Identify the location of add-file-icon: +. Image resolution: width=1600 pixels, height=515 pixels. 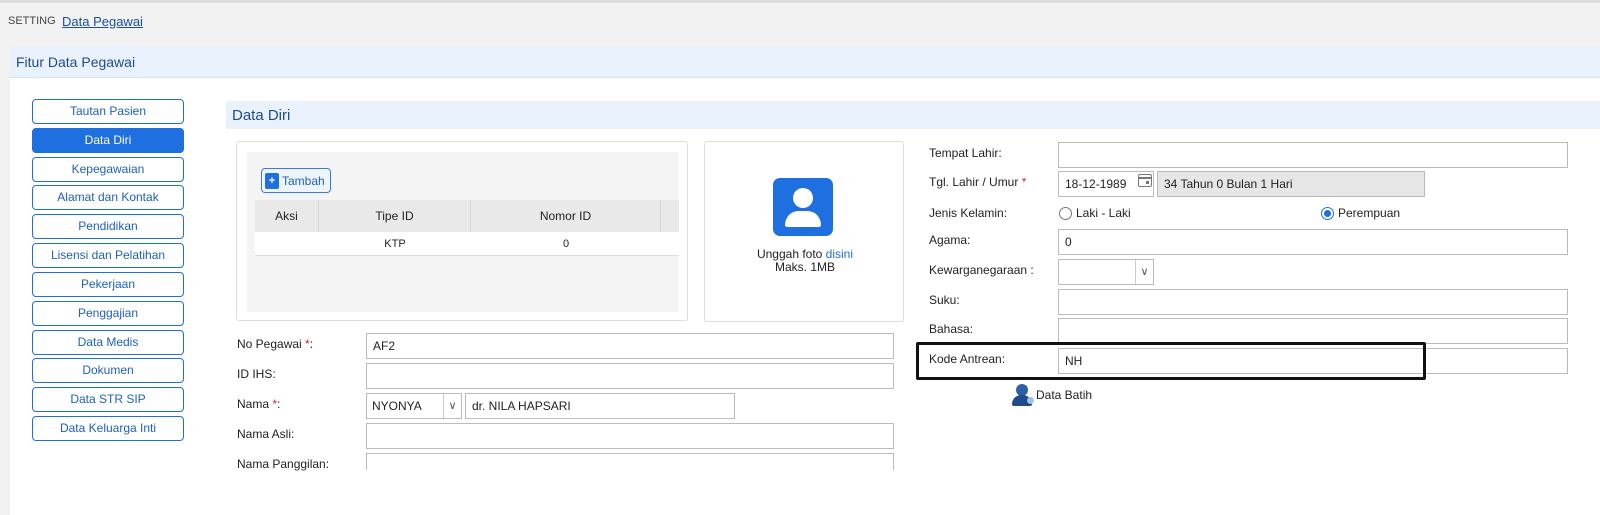
(272, 180).